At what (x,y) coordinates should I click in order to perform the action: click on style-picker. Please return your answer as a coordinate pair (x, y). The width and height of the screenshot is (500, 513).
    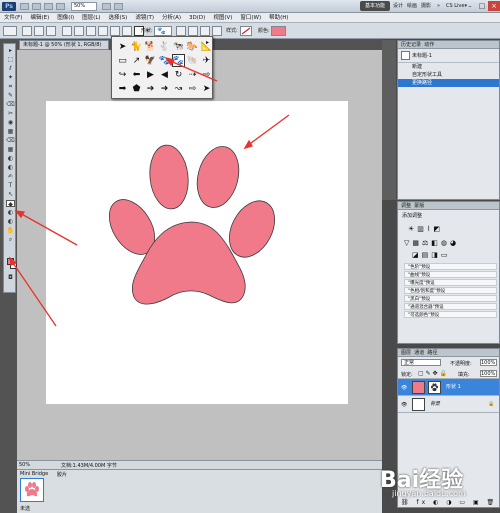
    Looking at the image, I should click on (246, 31).